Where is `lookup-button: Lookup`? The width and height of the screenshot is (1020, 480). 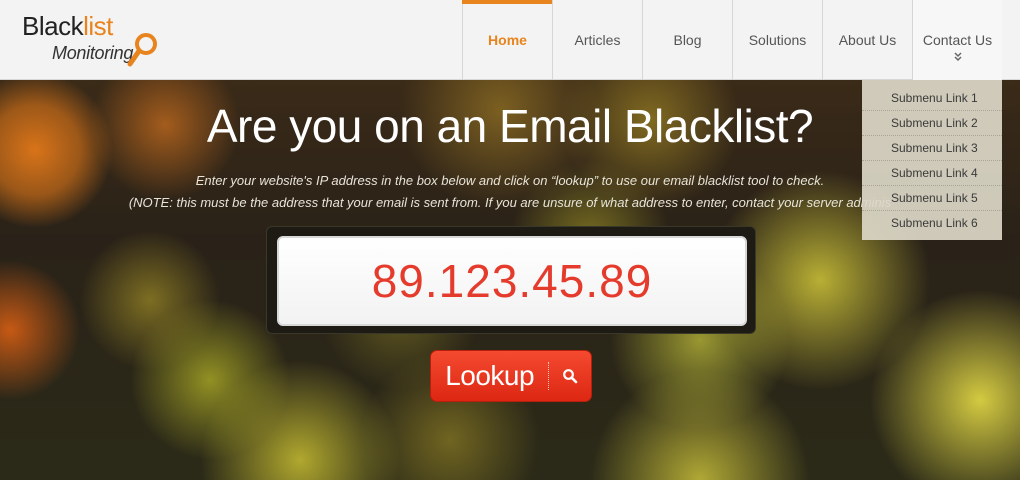
lookup-button: Lookup is located at coordinates (511, 376).